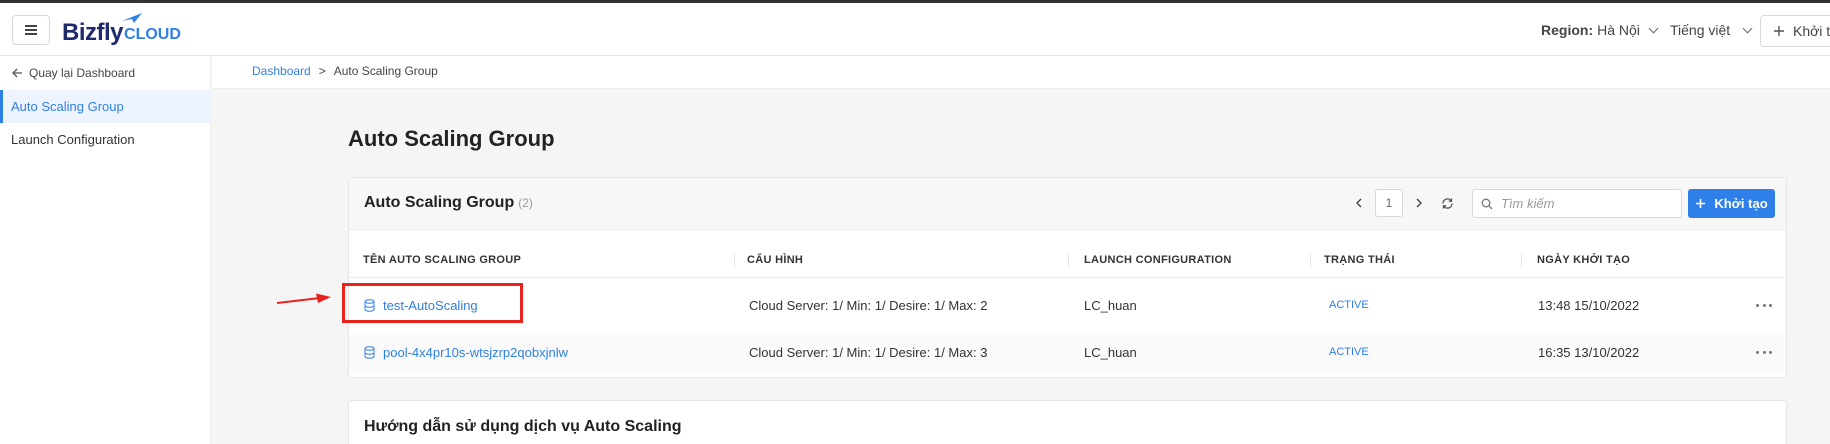  What do you see at coordinates (442, 260) in the screenshot?
I see `column-header-name: TÊN AUTO SCALING GROUP` at bounding box center [442, 260].